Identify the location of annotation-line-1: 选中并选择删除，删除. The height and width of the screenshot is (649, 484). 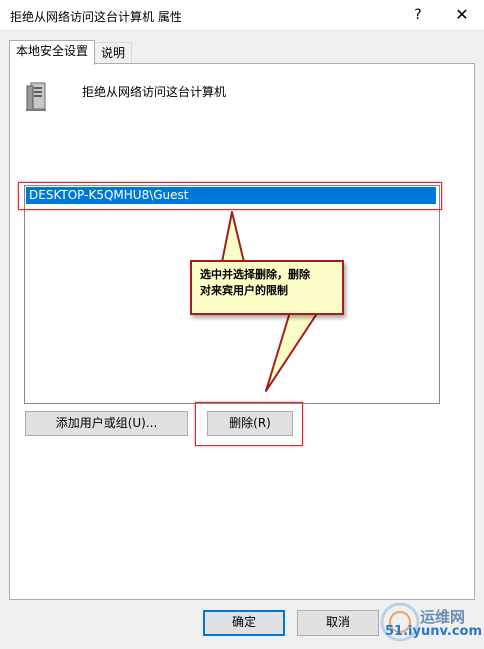
(255, 274).